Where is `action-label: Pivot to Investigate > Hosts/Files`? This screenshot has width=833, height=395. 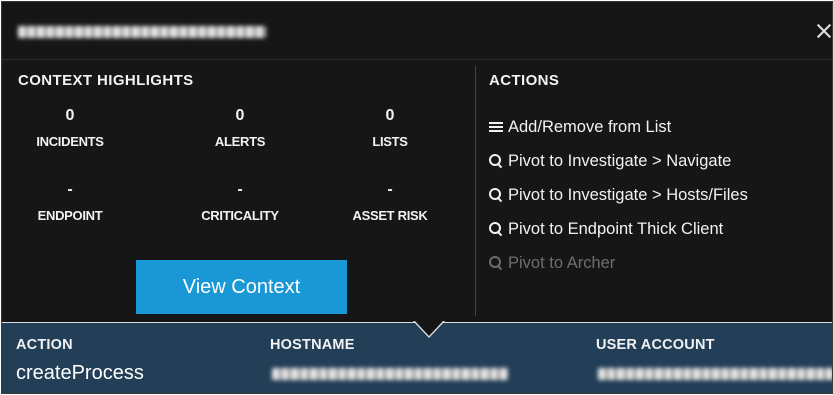 action-label: Pivot to Investigate > Hosts/Files is located at coordinates (628, 194).